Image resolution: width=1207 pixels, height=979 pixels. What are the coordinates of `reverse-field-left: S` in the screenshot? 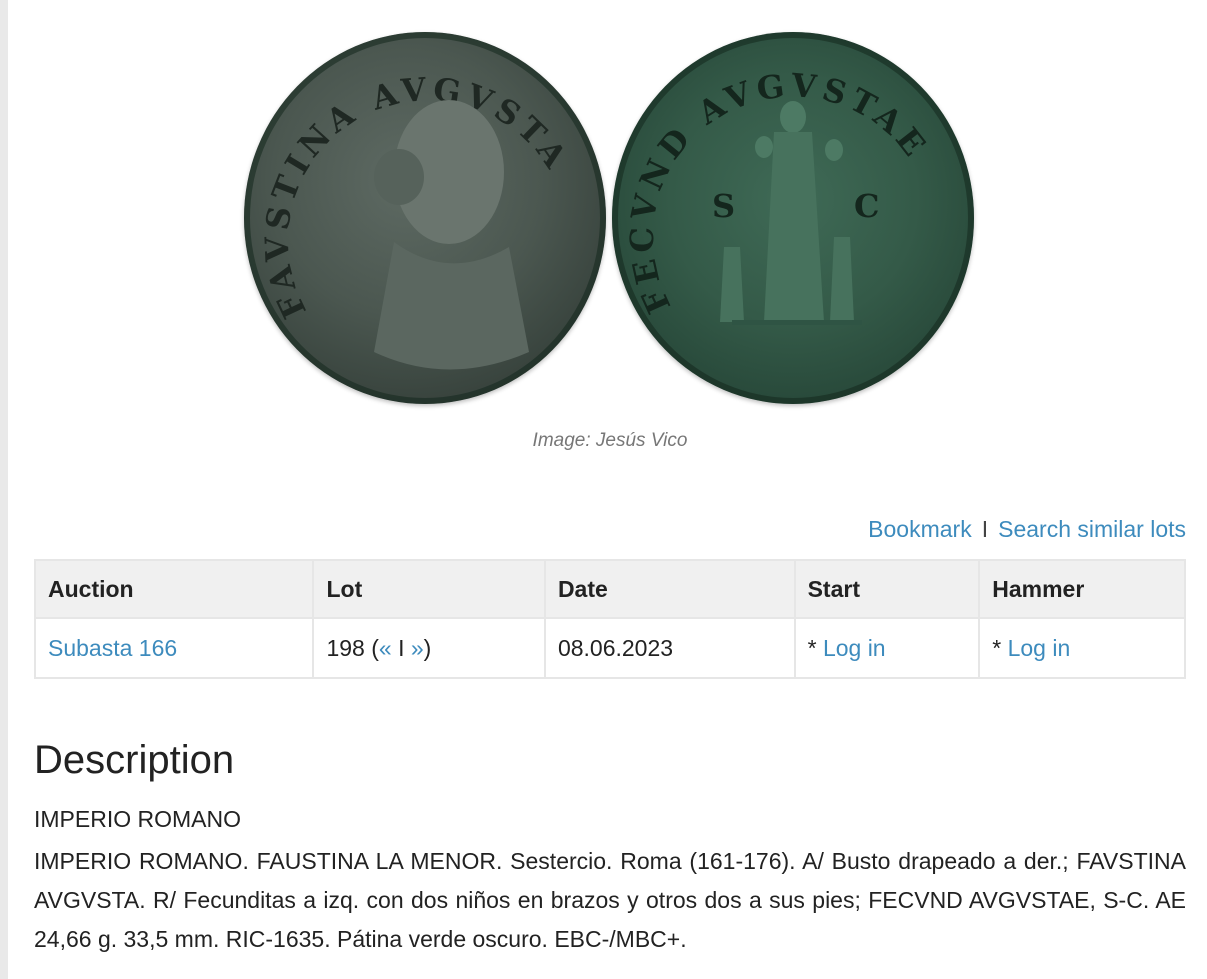 It's located at (726, 206).